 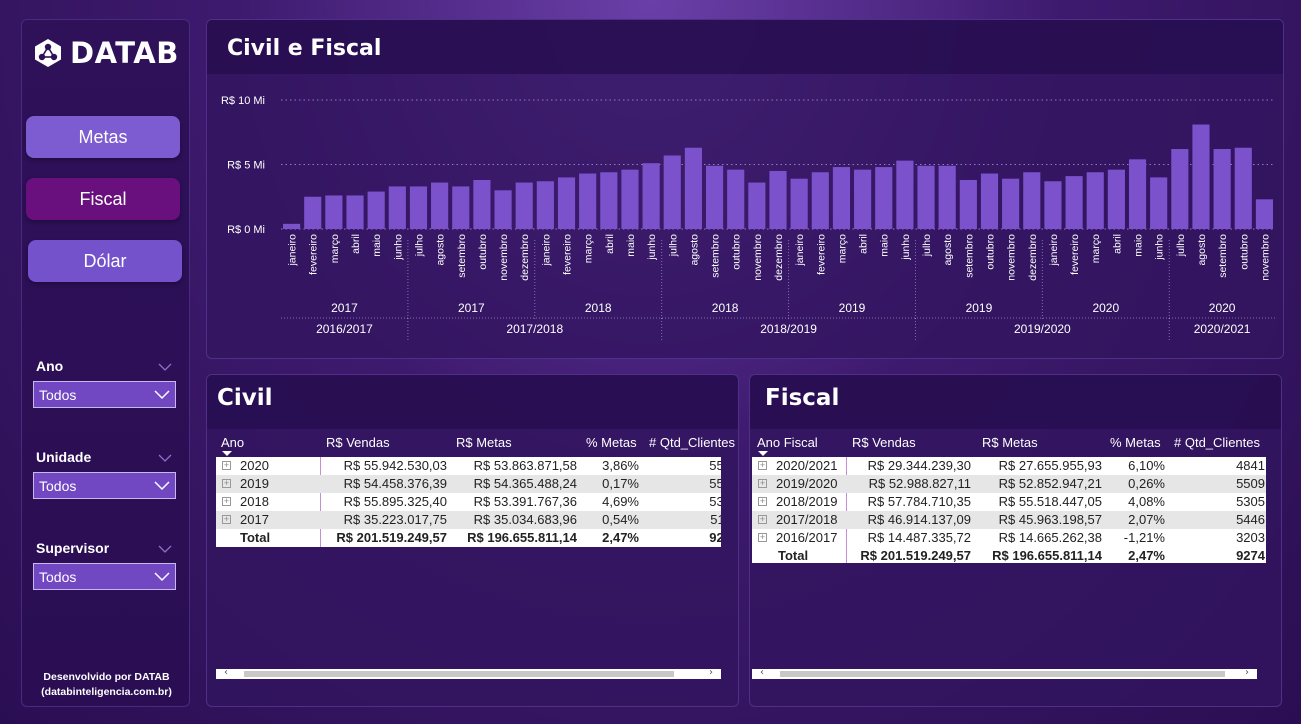 I want to click on x-tick-label: fevereiro, so click(x=314, y=254).